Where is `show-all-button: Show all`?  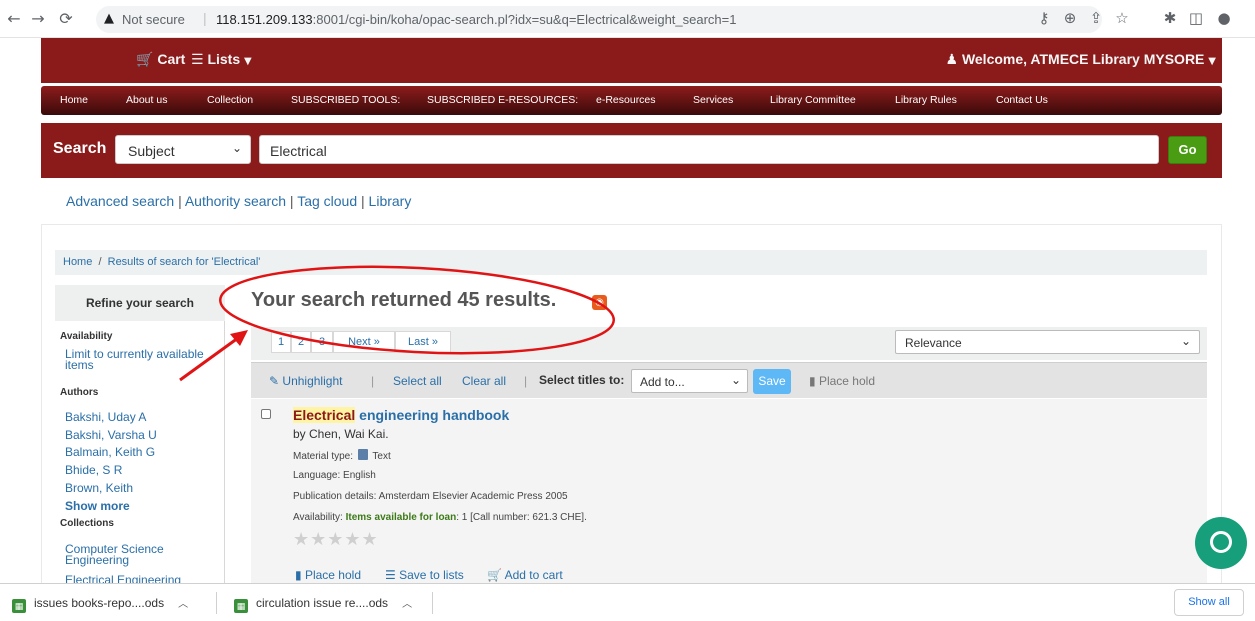
show-all-button: Show all is located at coordinates (1209, 602).